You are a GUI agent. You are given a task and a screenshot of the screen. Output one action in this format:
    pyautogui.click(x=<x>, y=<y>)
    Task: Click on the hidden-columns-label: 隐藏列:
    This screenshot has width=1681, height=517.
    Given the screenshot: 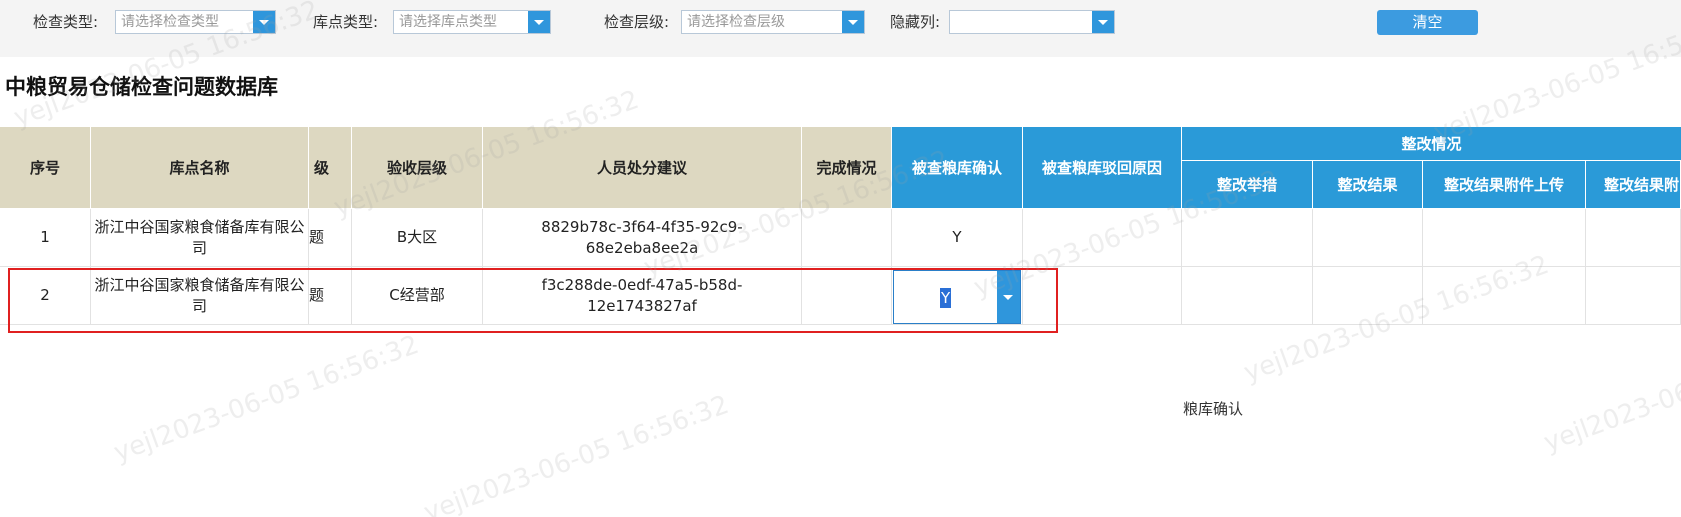 What is the action you would take?
    pyautogui.click(x=915, y=22)
    